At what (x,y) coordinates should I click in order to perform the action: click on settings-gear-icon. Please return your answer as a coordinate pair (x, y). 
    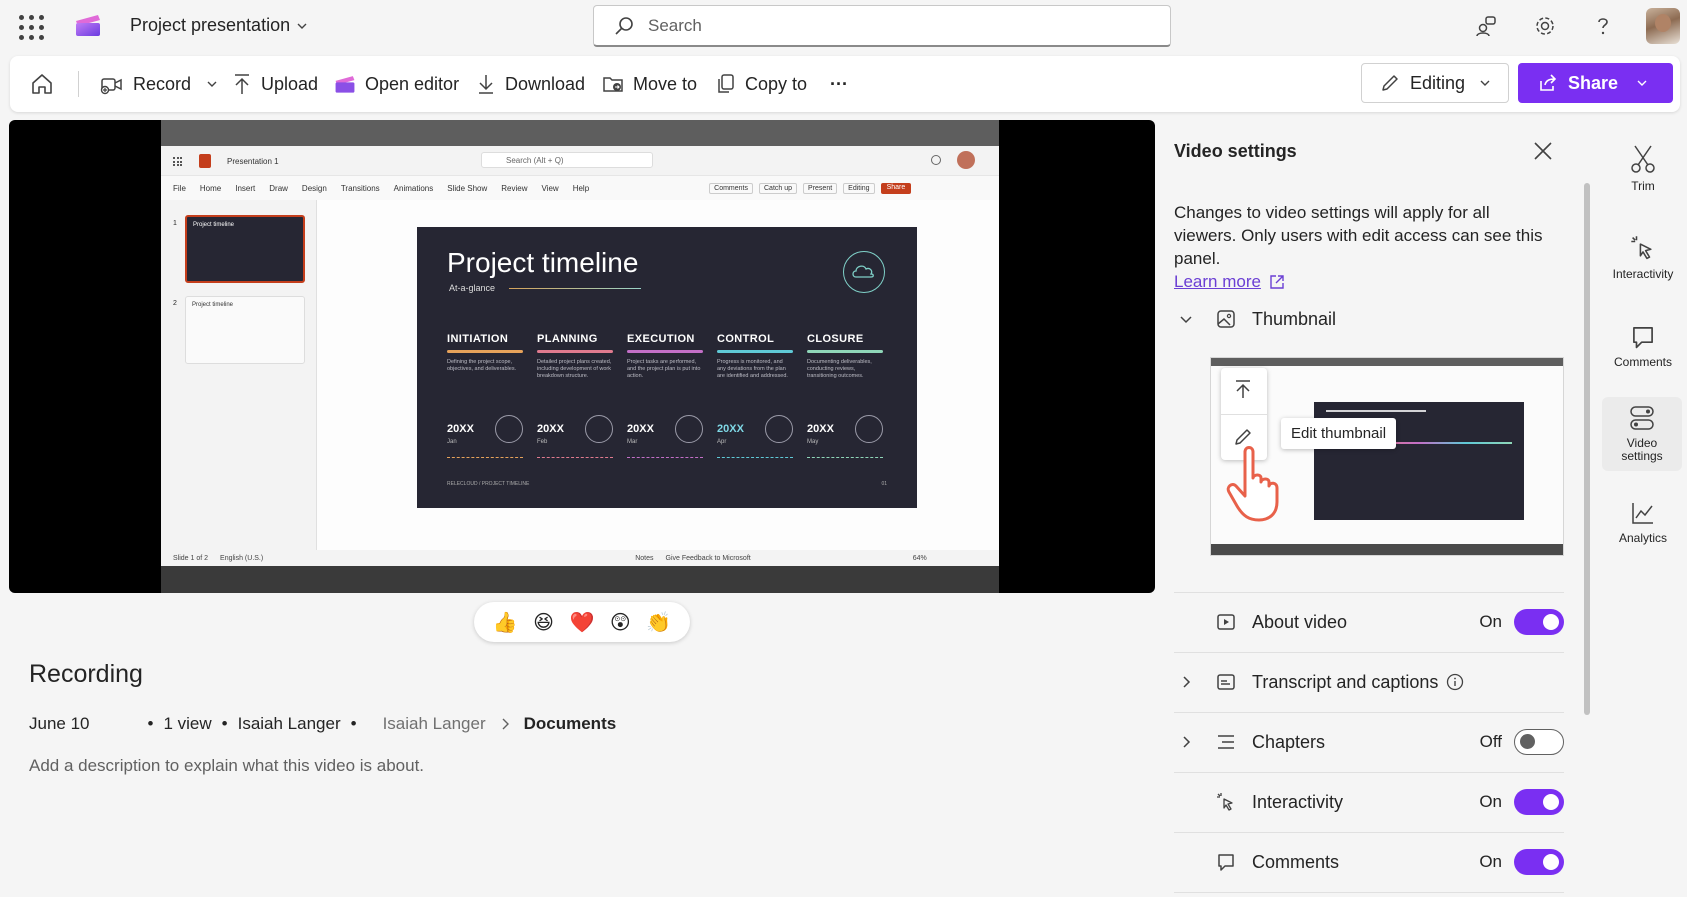
    Looking at the image, I should click on (1545, 26).